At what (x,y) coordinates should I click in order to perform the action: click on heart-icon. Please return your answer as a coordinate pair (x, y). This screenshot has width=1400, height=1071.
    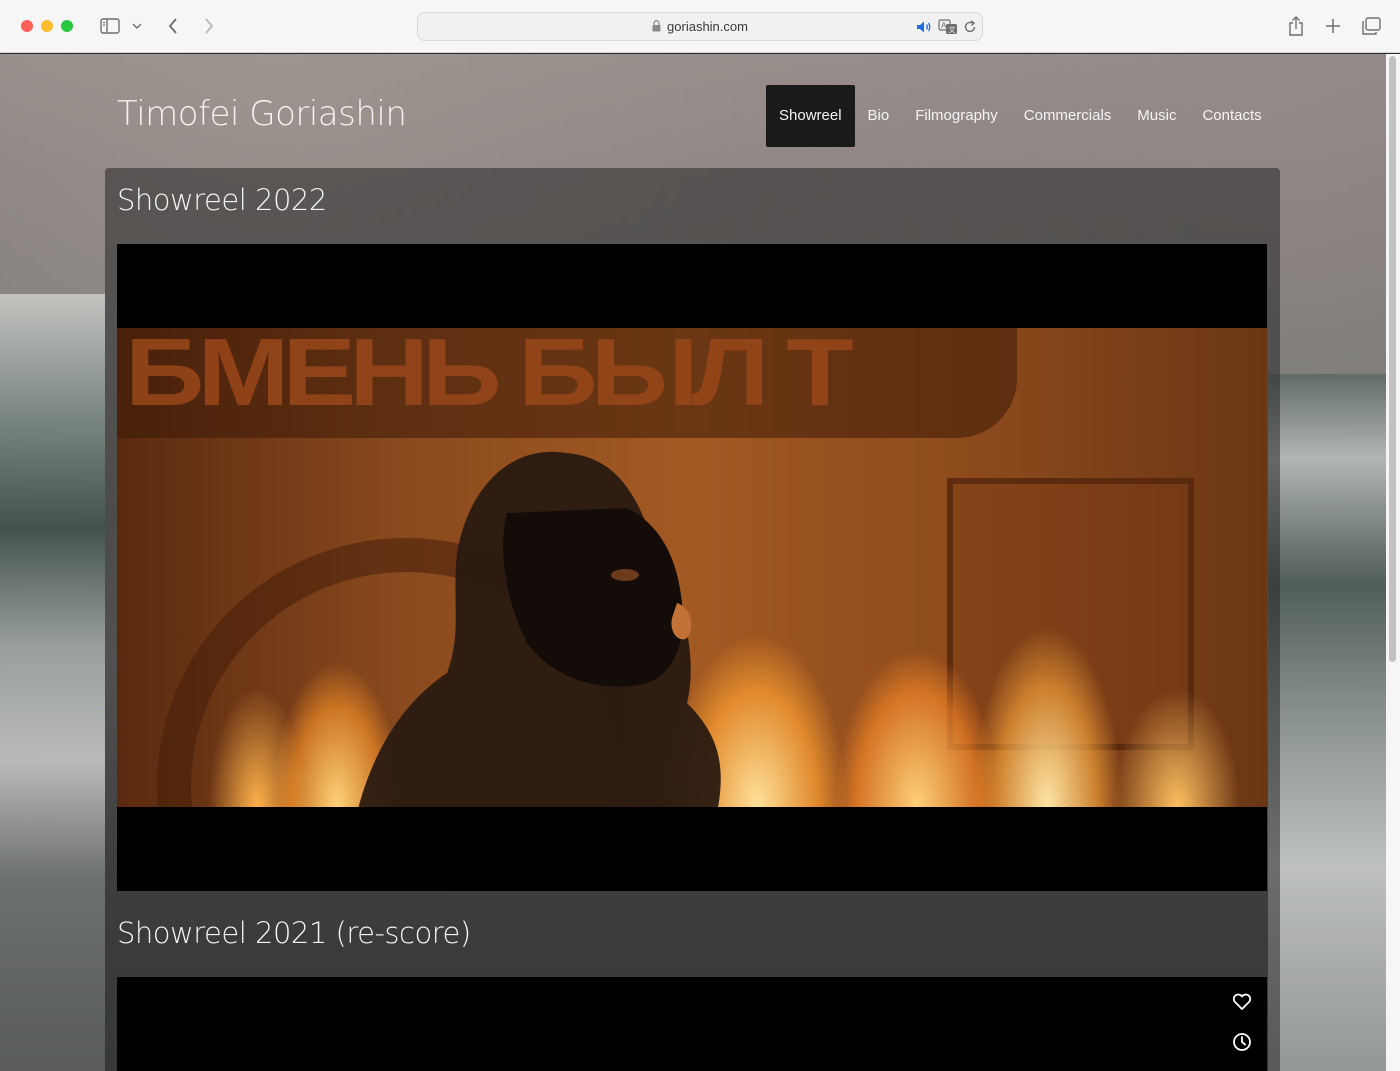
    Looking at the image, I should click on (1242, 1002).